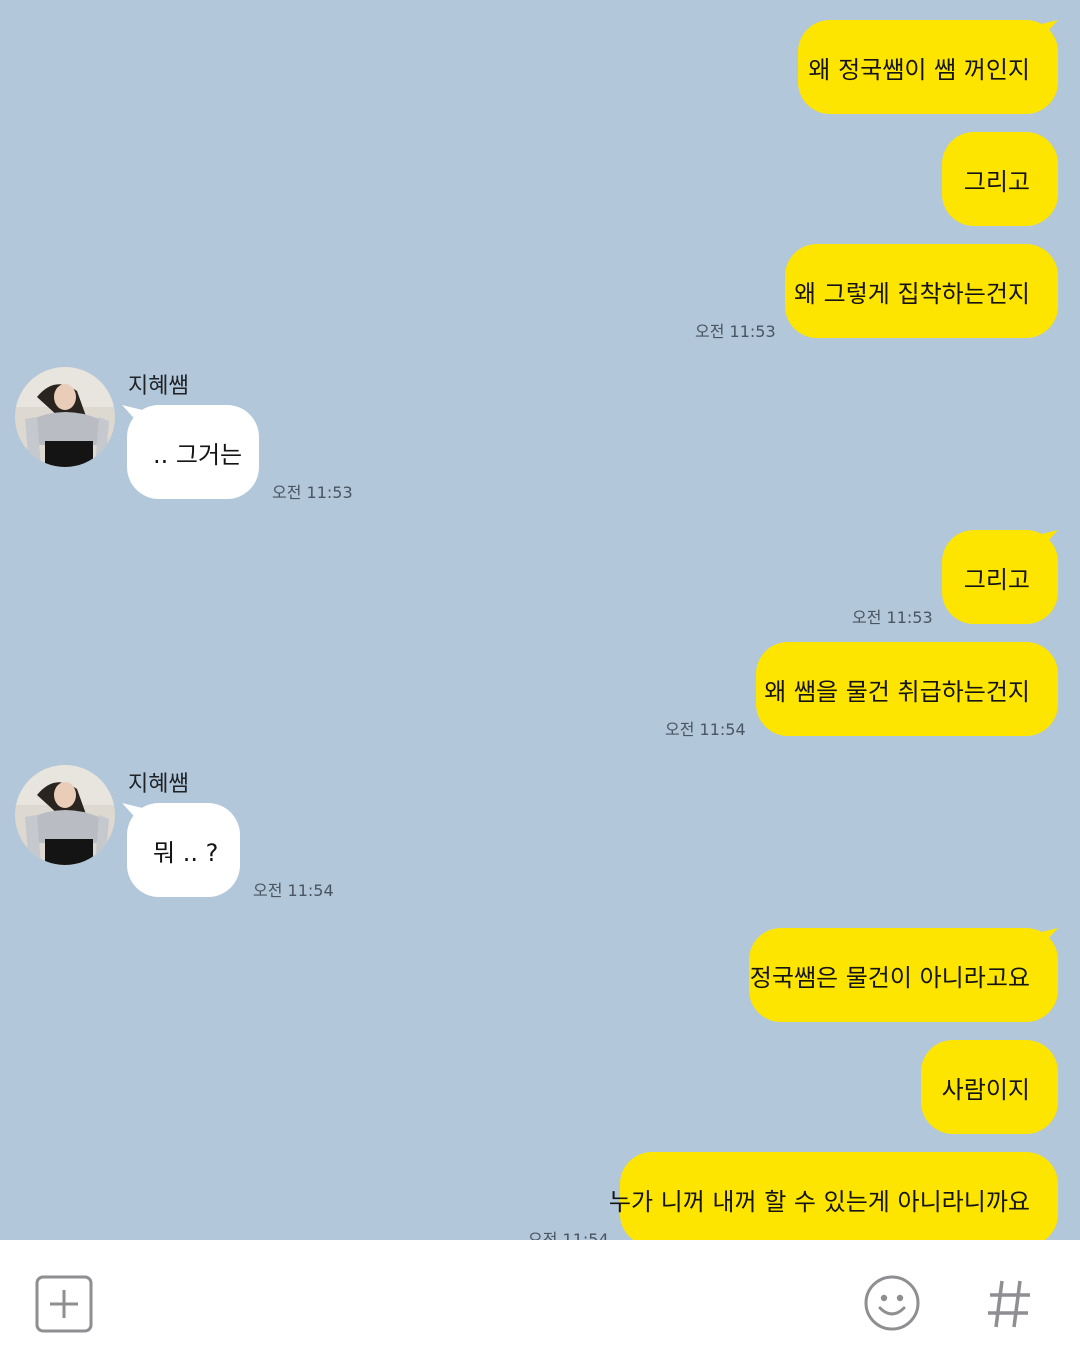  Describe the element at coordinates (819, 1201) in the screenshot. I see `message-text: 누가 니꺼 내꺼 할 수 있는게 아니라니까요` at that location.